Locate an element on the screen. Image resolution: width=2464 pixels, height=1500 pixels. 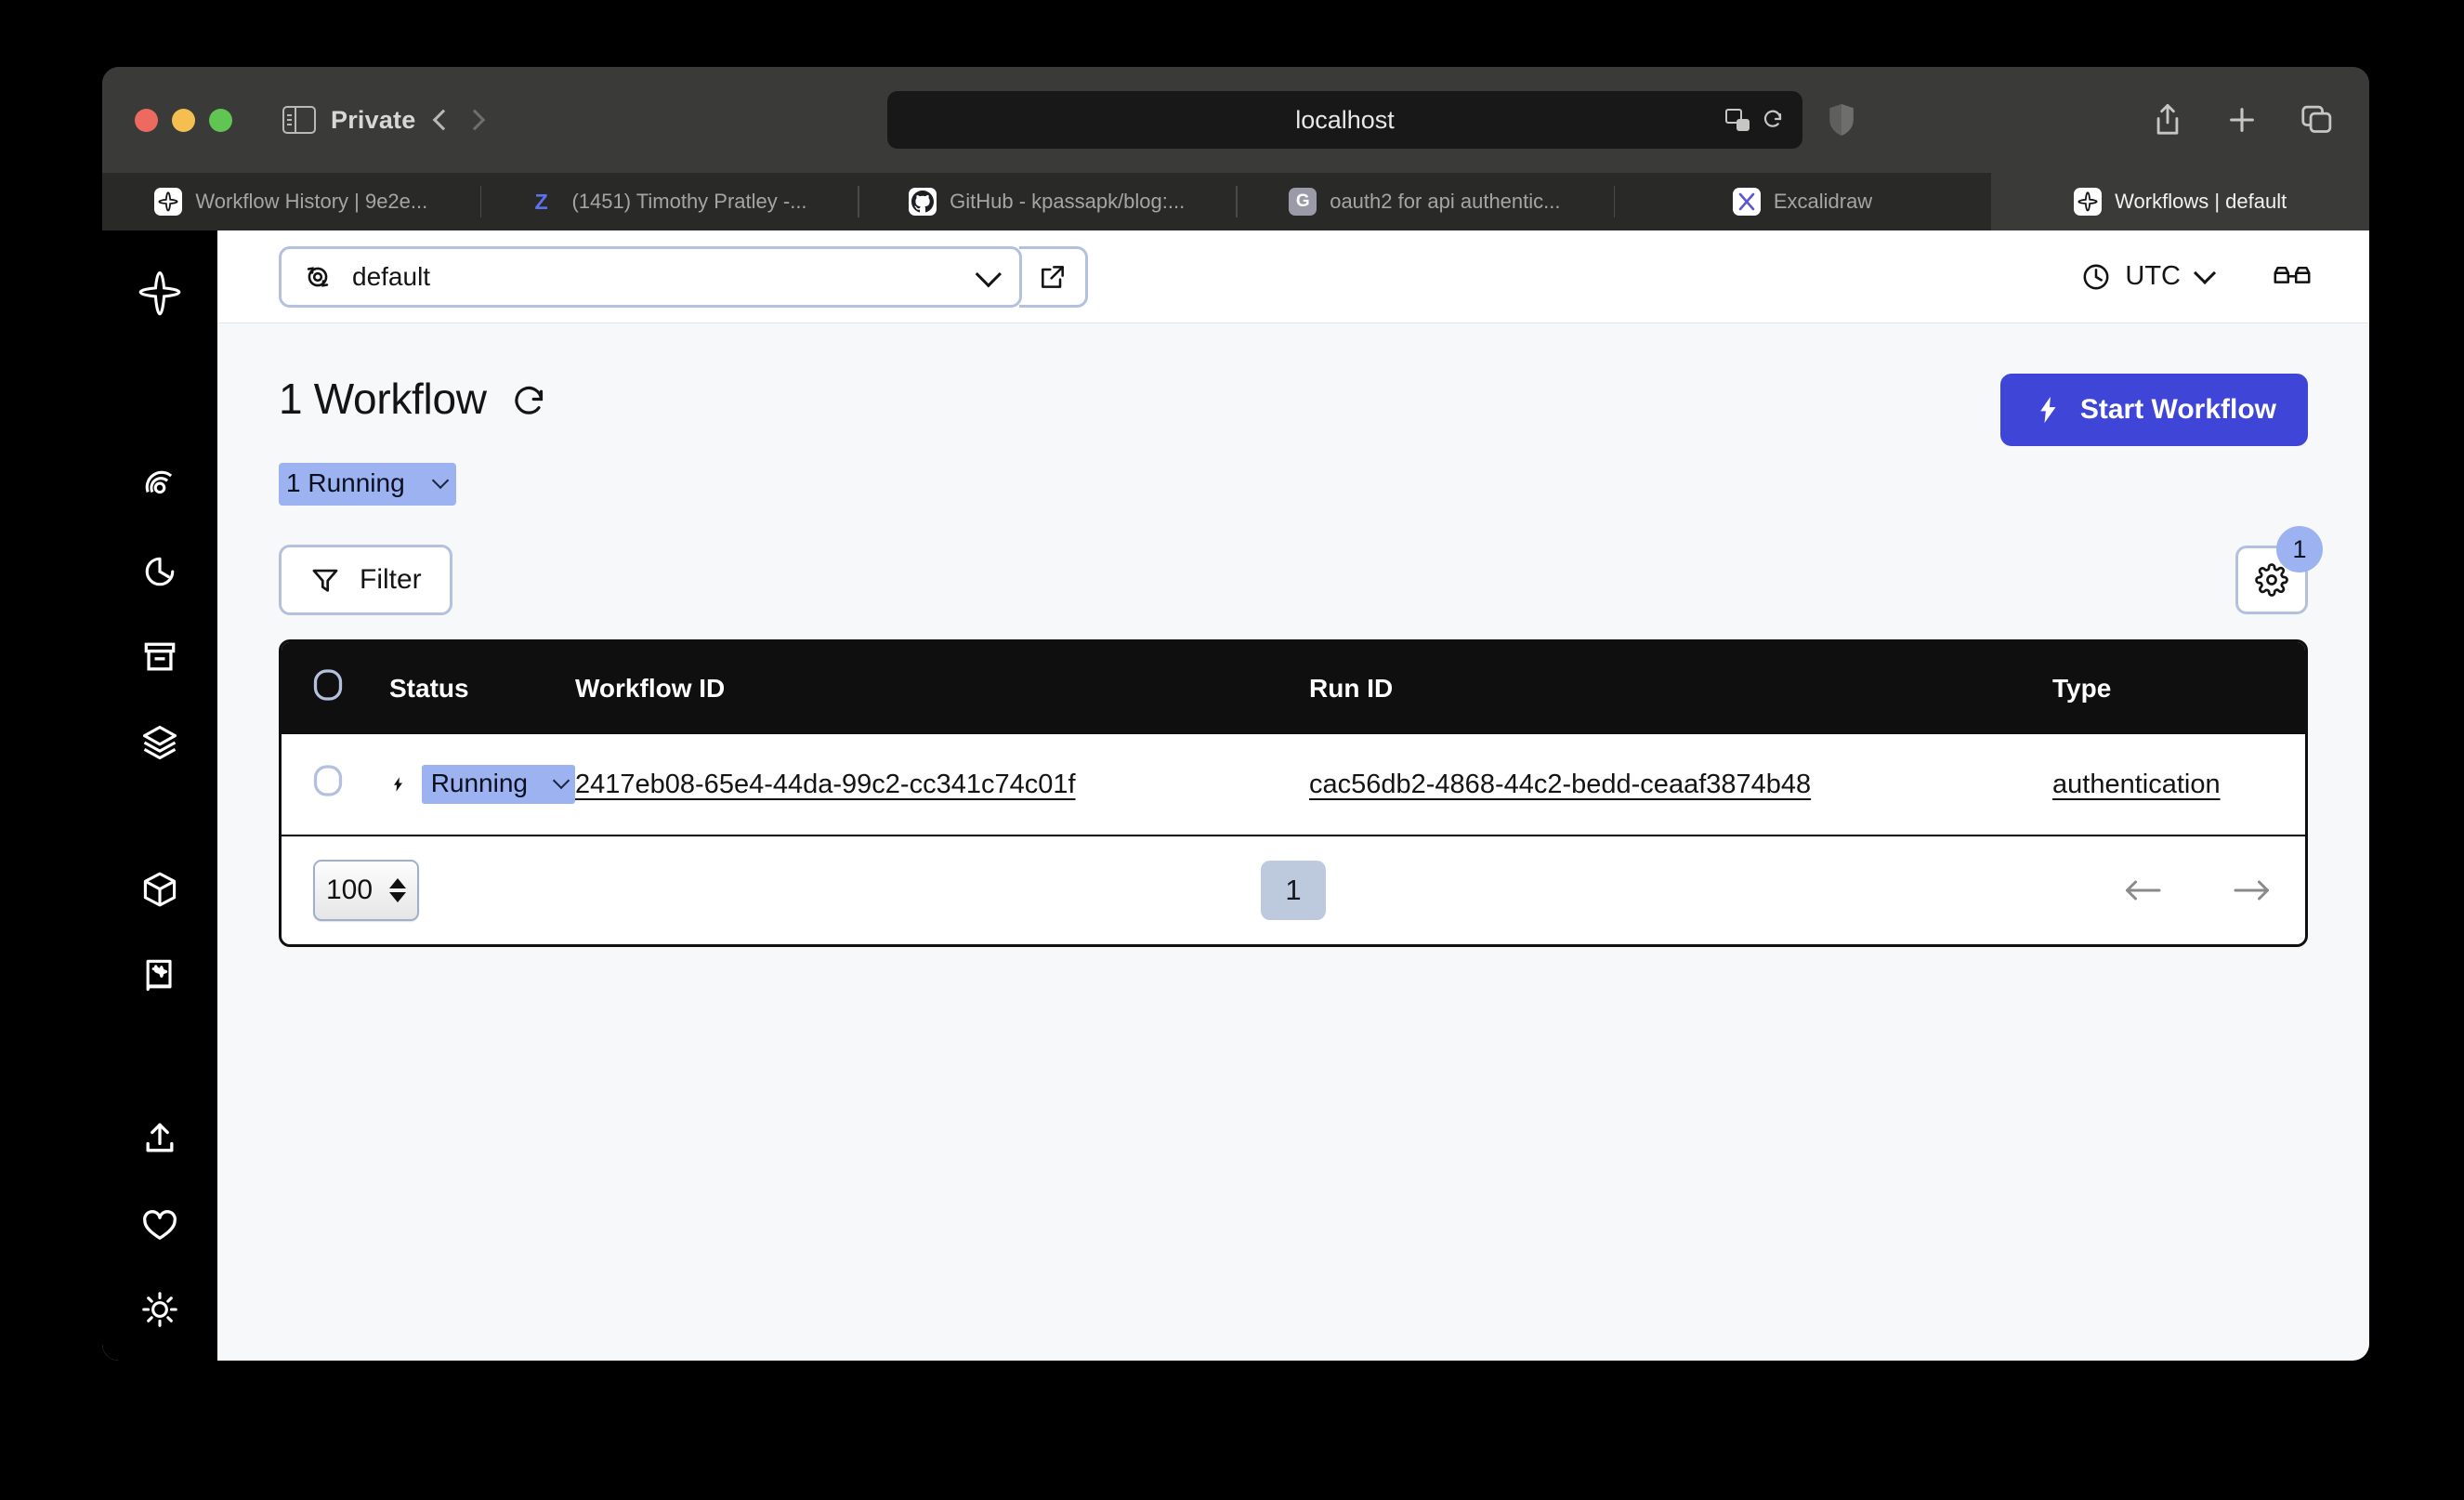
start-workflow-label: Start Workflow is located at coordinates (2178, 409).